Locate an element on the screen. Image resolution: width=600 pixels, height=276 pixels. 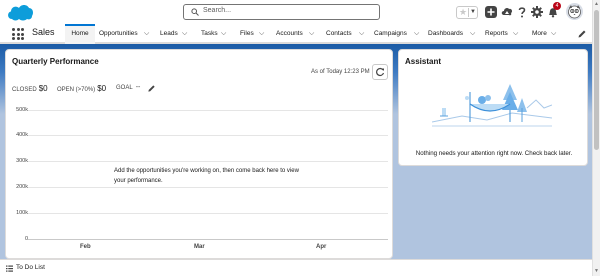
card-title: Quarterly Performance is located at coordinates (55, 61).